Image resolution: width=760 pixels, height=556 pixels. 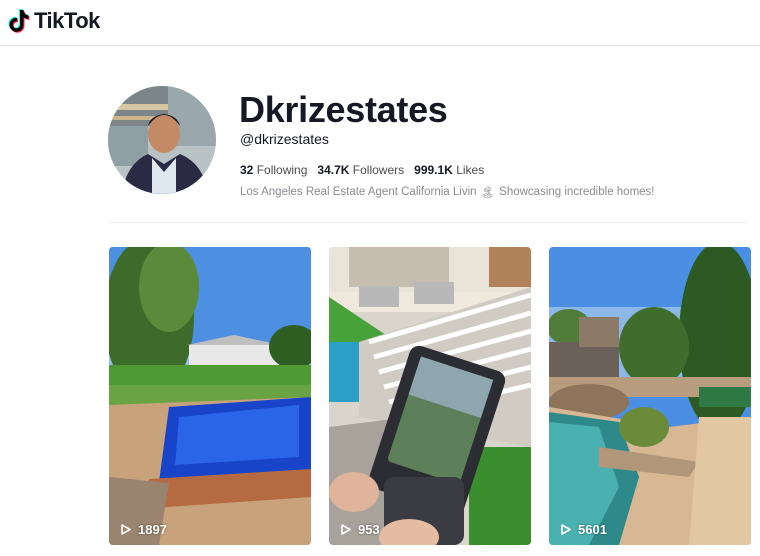 I want to click on followers-stat: 34.7K Followers, so click(x=360, y=170).